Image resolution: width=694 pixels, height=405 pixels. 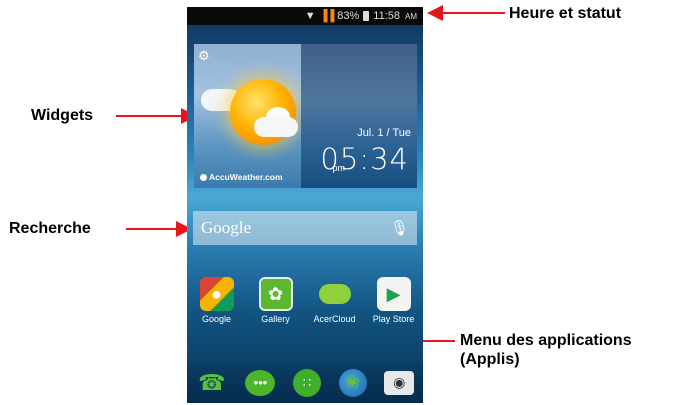 I want to click on app-gallery: ✿ Gallery, so click(x=276, y=300).